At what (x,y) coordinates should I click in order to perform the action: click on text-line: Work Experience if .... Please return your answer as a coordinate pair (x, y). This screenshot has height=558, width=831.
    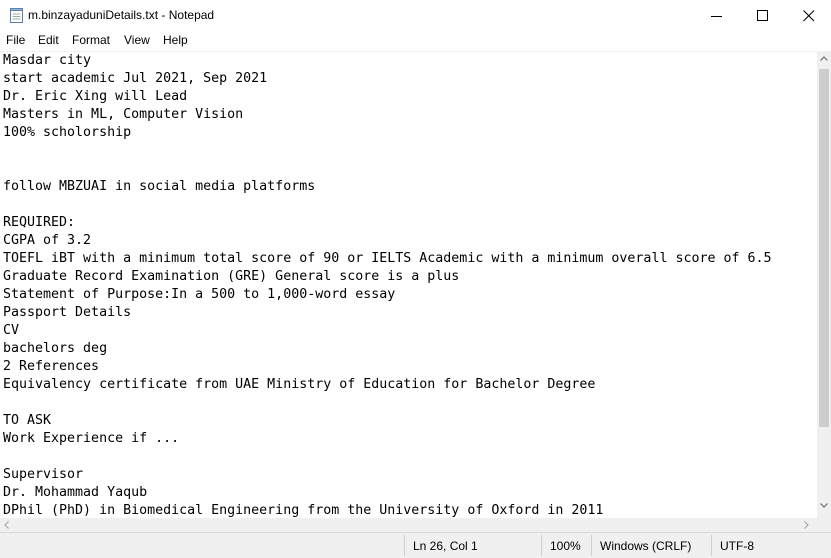
    Looking at the image, I should click on (91, 438).